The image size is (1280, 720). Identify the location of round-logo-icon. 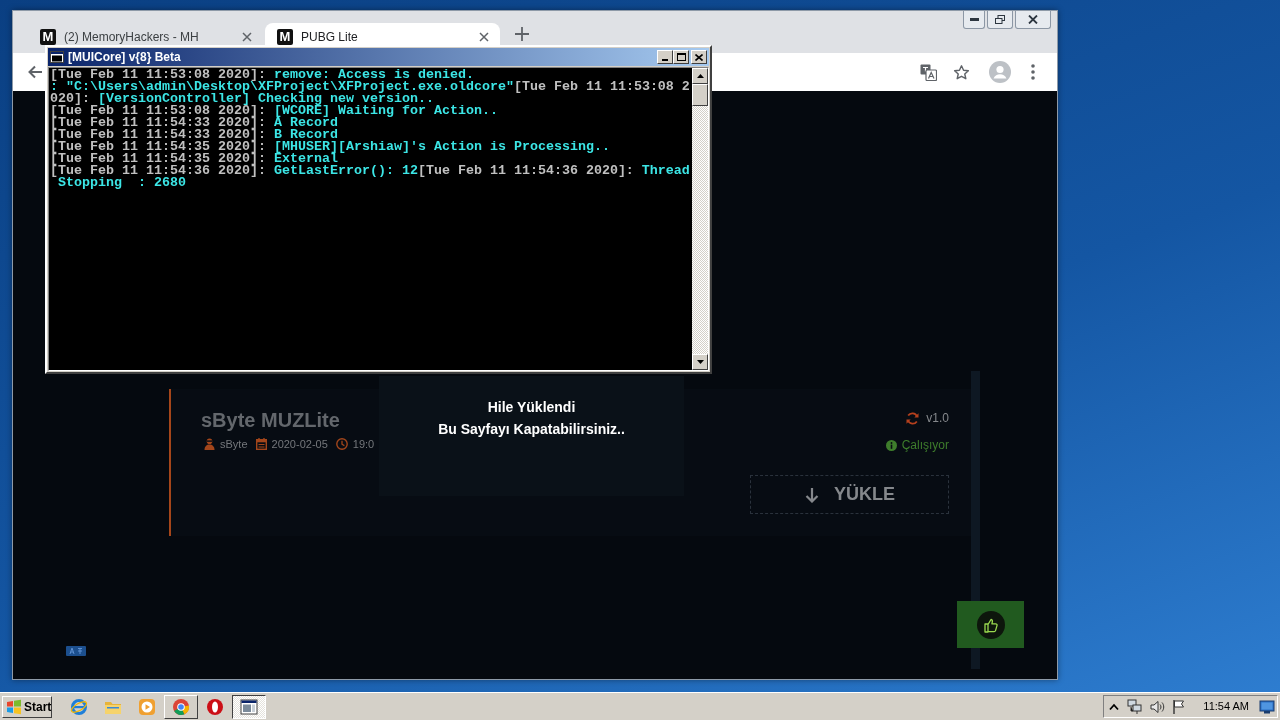
(181, 706).